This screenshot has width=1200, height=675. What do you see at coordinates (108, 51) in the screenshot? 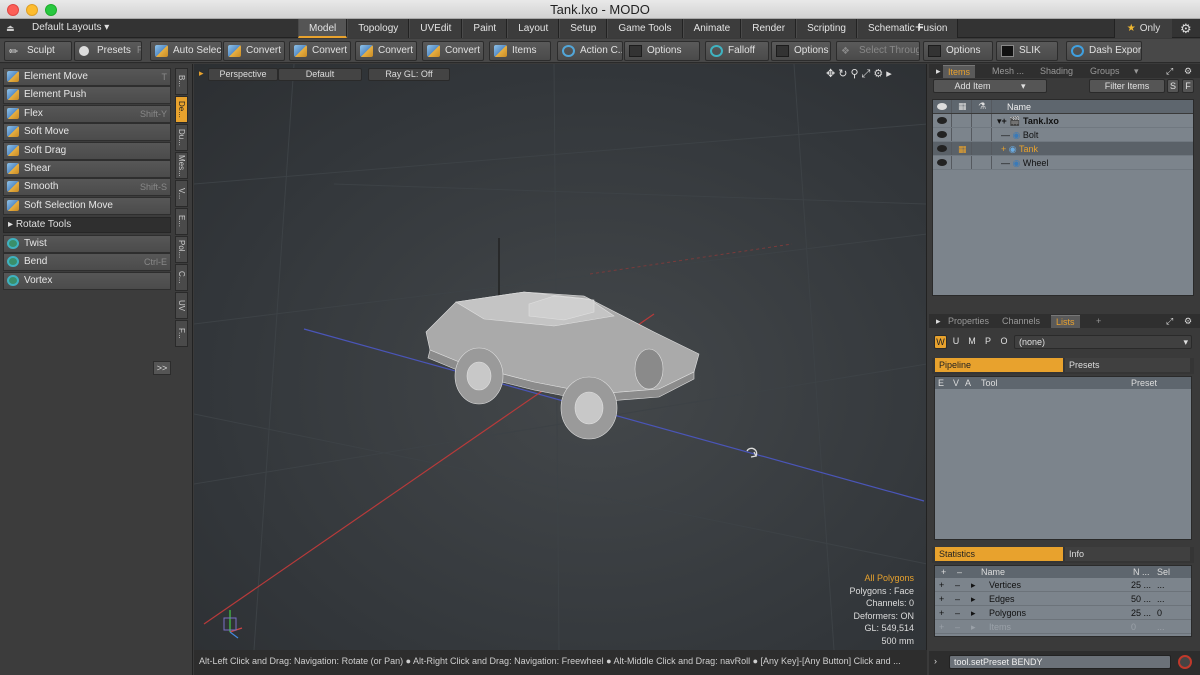
I see `presets-button: PresetsF6` at bounding box center [108, 51].